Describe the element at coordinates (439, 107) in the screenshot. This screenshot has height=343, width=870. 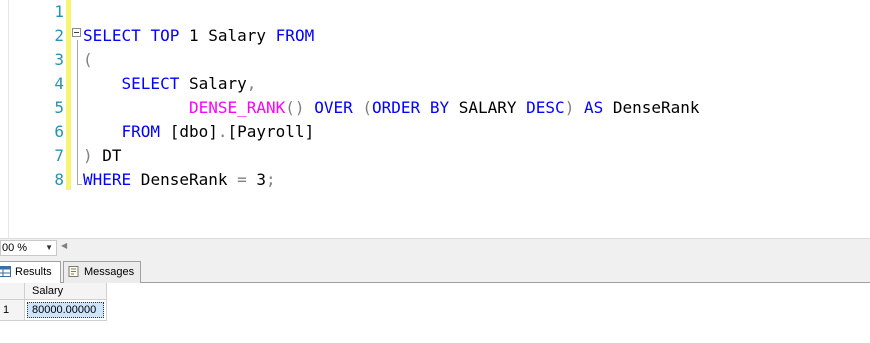
I see `code-token: BY` at that location.